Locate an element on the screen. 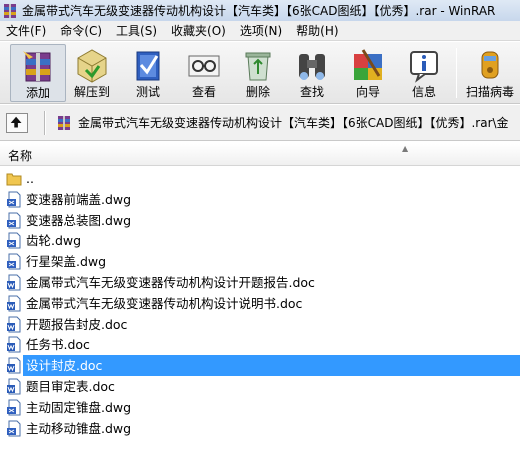 Image resolution: width=520 pixels, height=473 pixels. delete-button: 删除 is located at coordinates (258, 73).